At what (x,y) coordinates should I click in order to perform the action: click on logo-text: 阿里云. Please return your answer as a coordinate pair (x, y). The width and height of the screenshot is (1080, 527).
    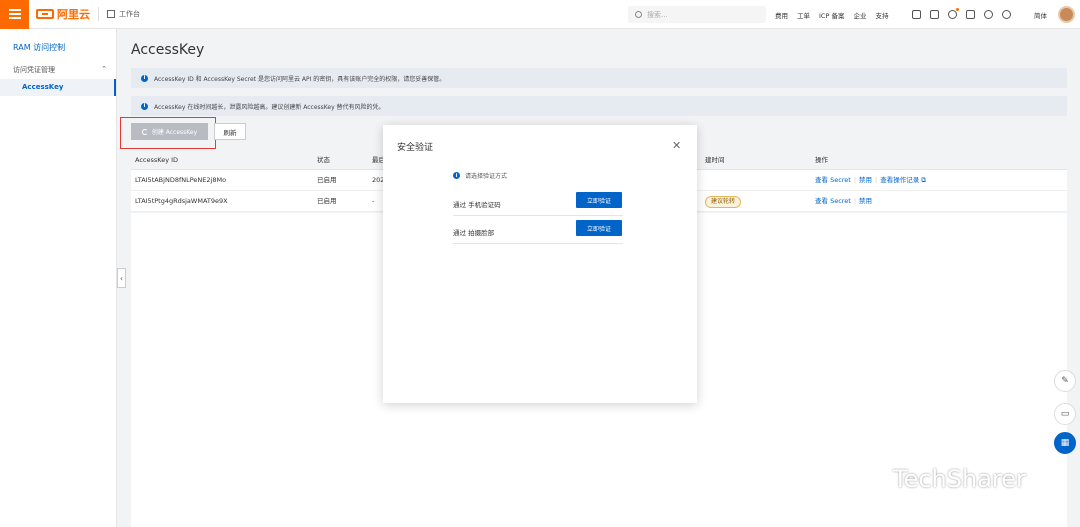
    Looking at the image, I should click on (73, 14).